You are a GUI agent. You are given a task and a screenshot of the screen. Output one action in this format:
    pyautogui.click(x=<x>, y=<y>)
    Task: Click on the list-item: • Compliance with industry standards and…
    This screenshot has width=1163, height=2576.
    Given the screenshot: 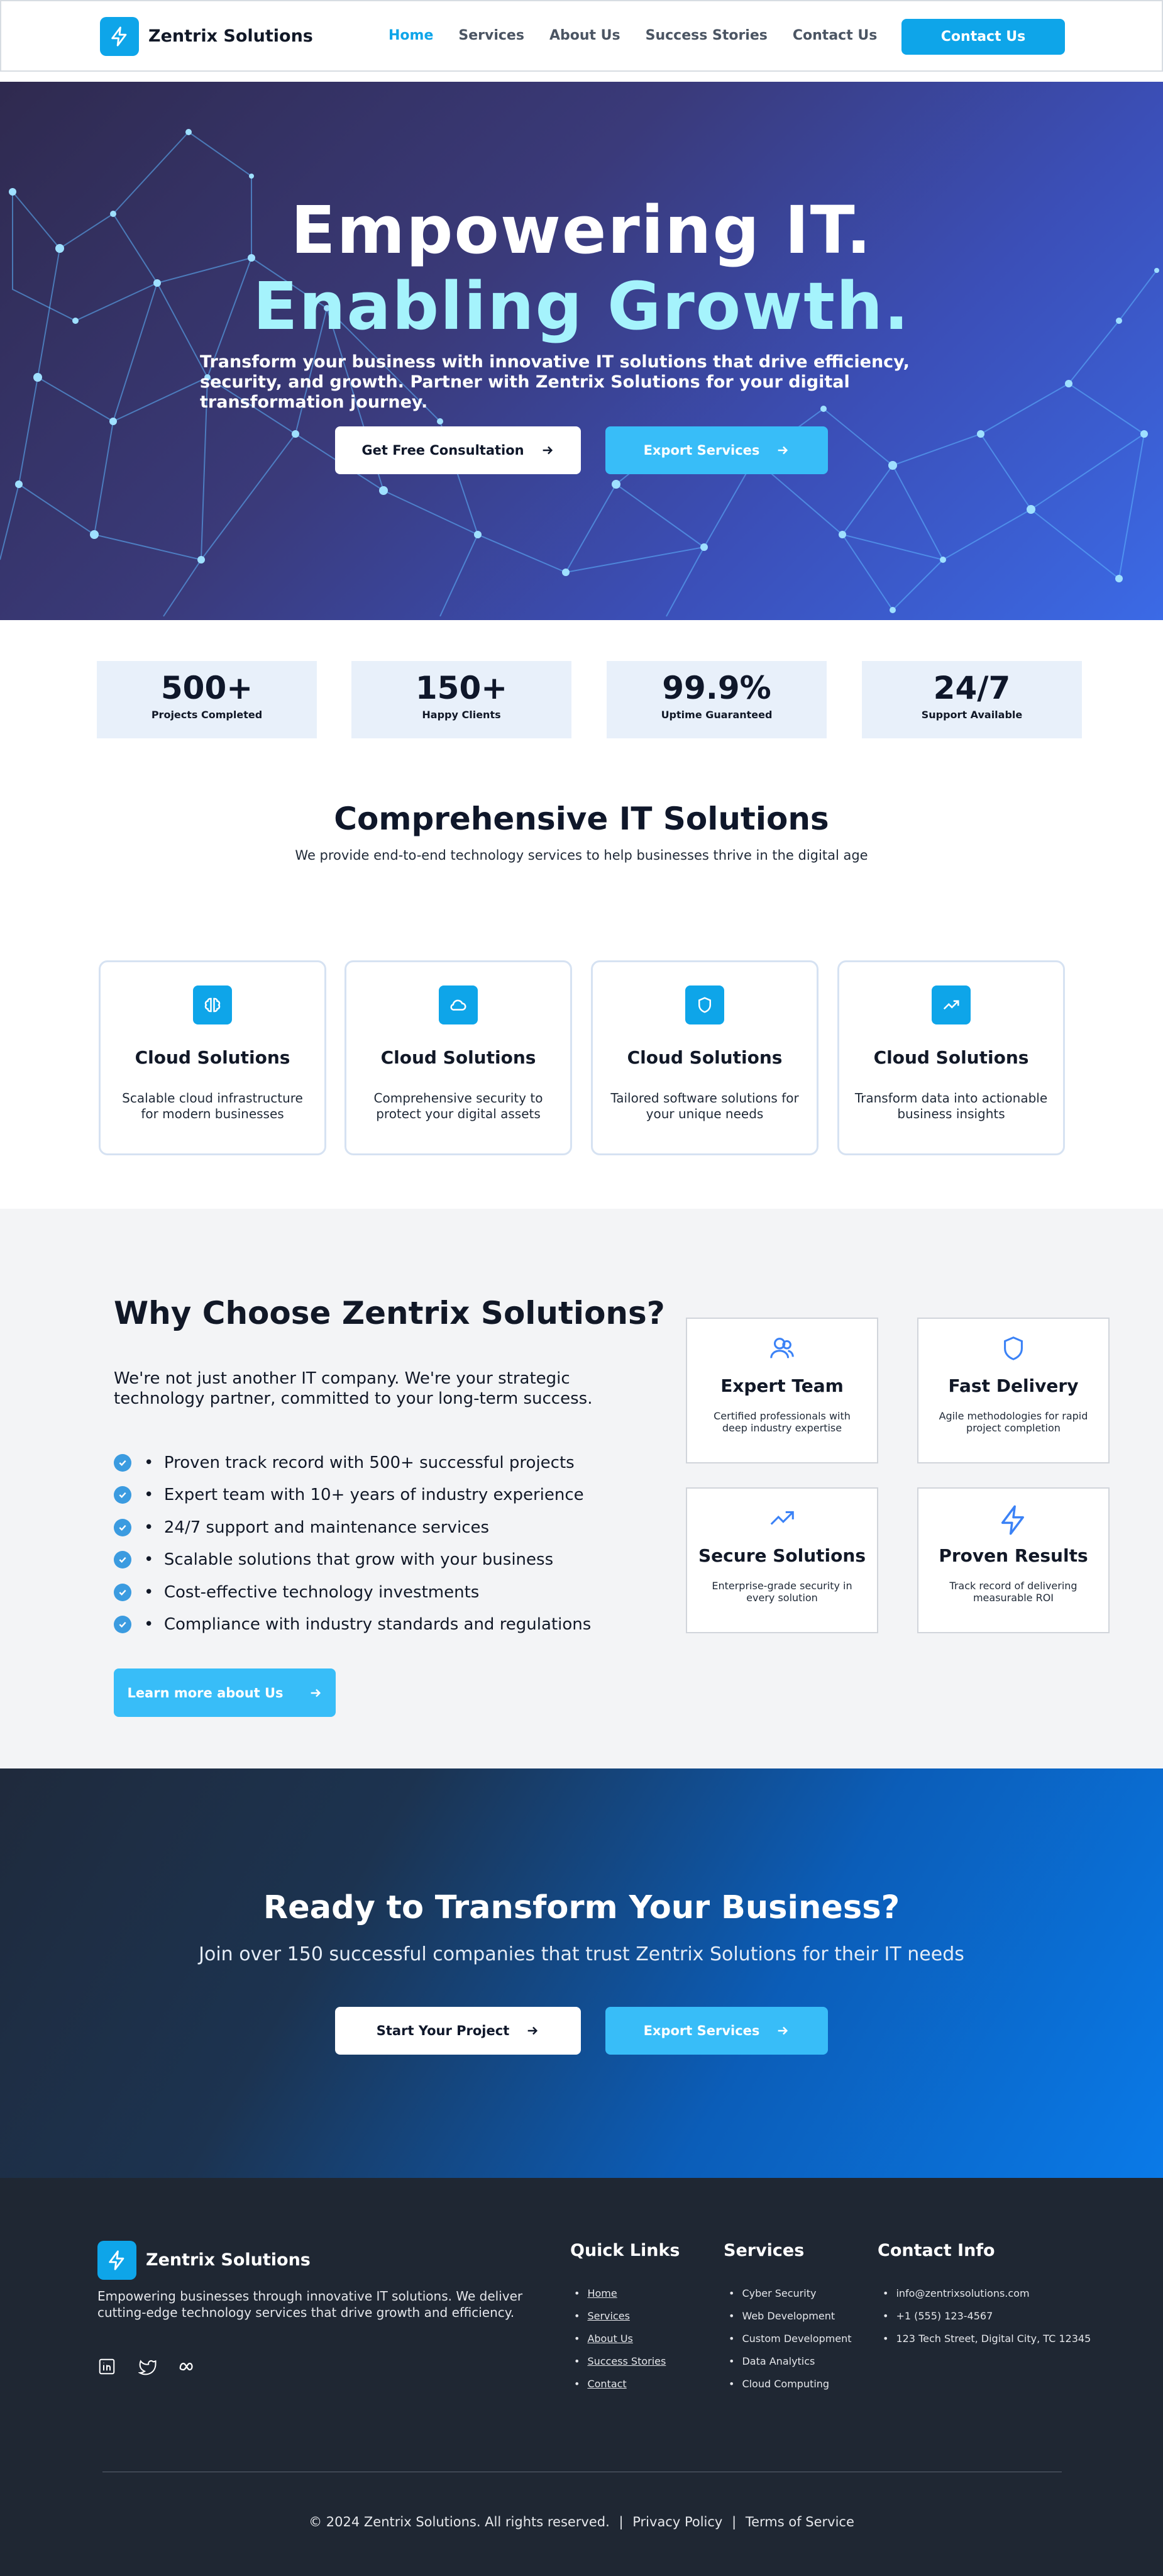 What is the action you would take?
    pyautogui.click(x=352, y=1625)
    